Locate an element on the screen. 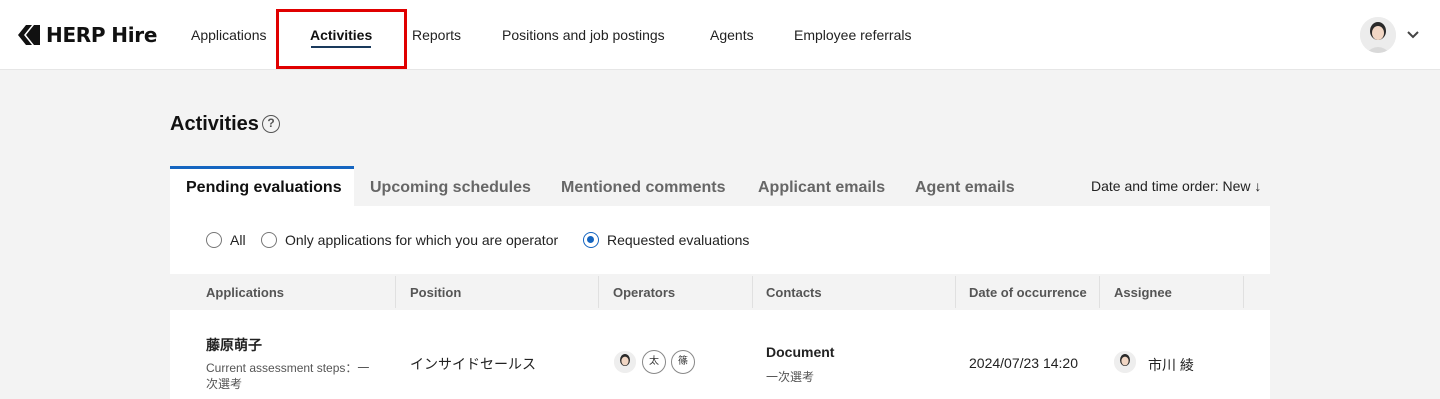 This screenshot has width=1440, height=399. operator-avatar-icon is located at coordinates (625, 362).